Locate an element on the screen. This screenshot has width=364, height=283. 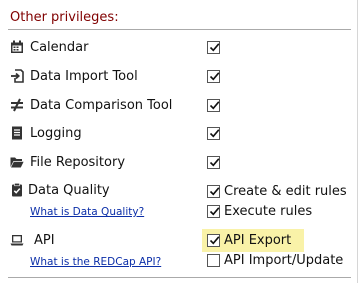
execute-rules-checkbox is located at coordinates (213, 211).